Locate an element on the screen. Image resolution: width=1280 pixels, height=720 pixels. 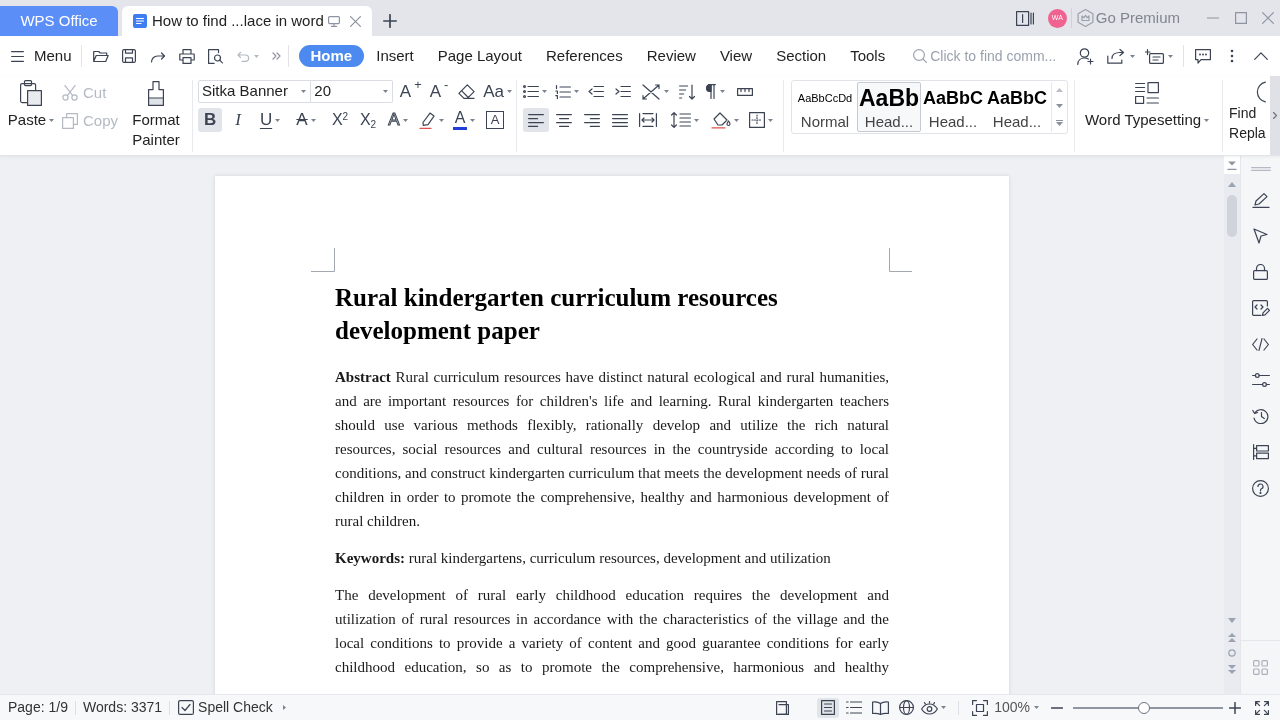
toolbox-button is located at coordinates (1159, 56).